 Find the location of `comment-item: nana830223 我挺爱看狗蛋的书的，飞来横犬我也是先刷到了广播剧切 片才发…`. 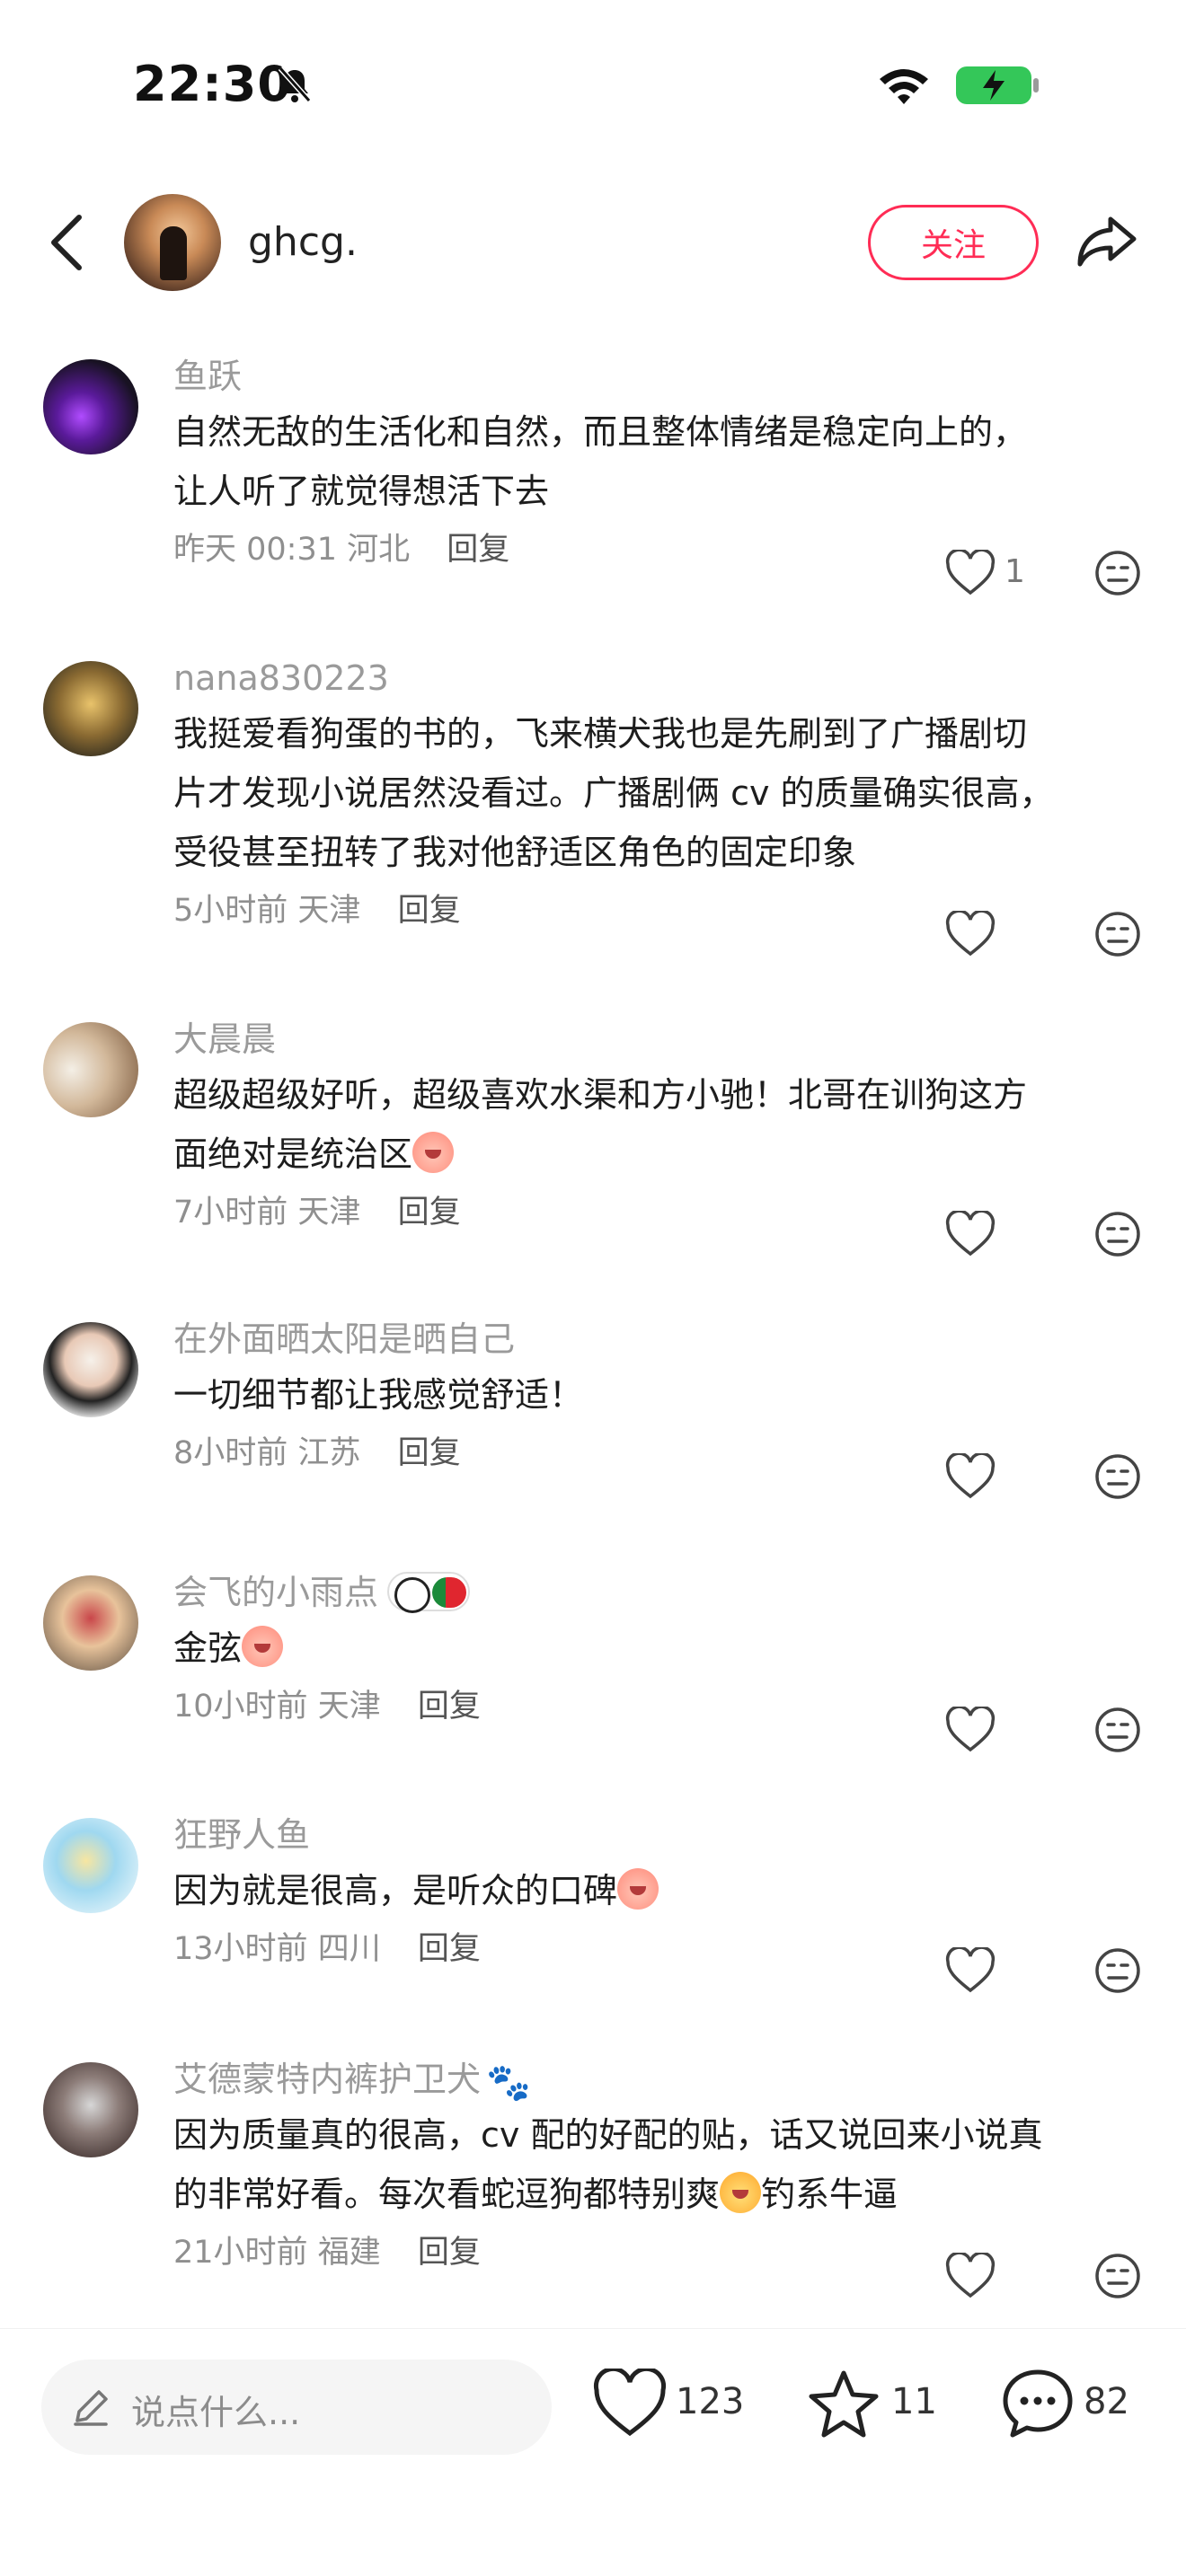

comment-item: nana830223 我挺爱看狗蛋的书的，飞来横犬我也是先刷到了广播剧切 片才发… is located at coordinates (593, 832).